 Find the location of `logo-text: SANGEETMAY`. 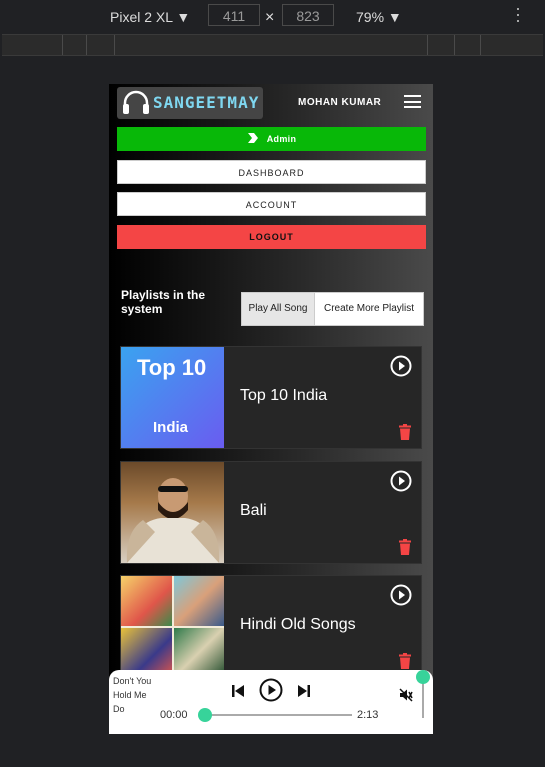

logo-text: SANGEETMAY is located at coordinates (206, 102).